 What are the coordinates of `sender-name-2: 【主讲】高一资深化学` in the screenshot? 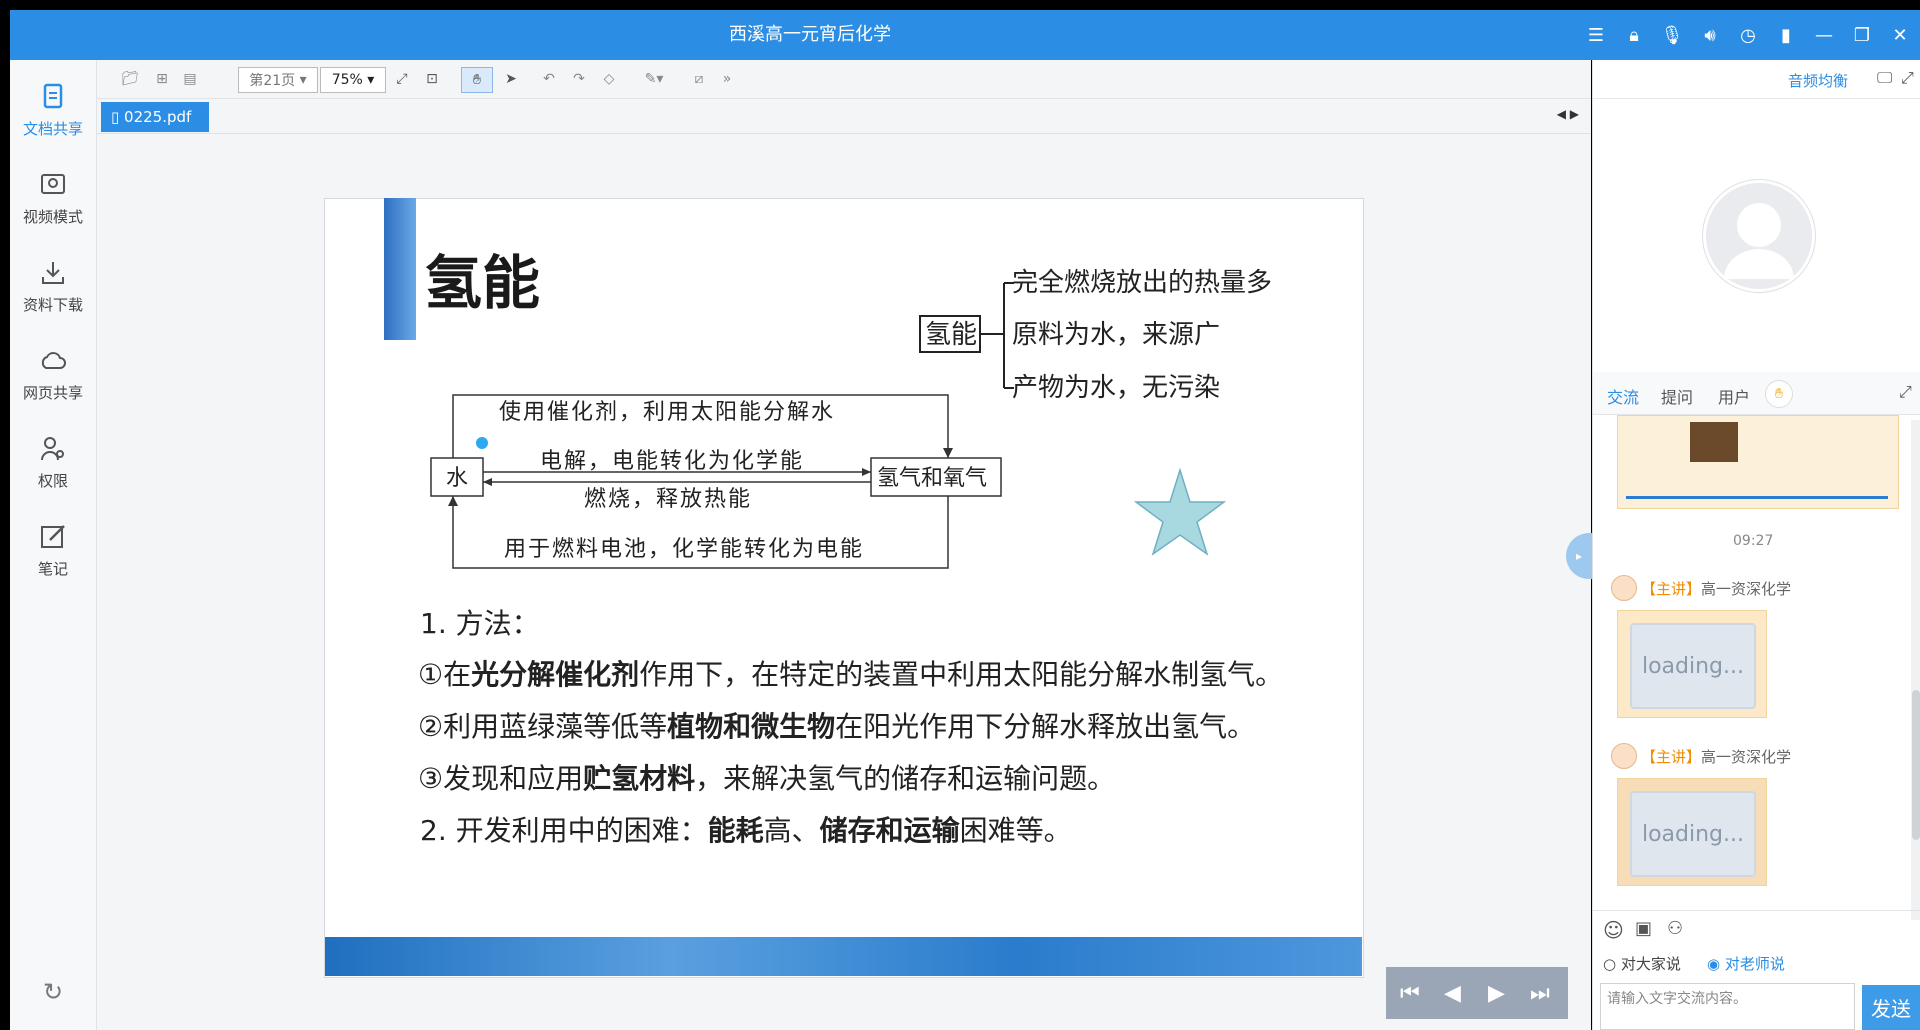 It's located at (1716, 756).